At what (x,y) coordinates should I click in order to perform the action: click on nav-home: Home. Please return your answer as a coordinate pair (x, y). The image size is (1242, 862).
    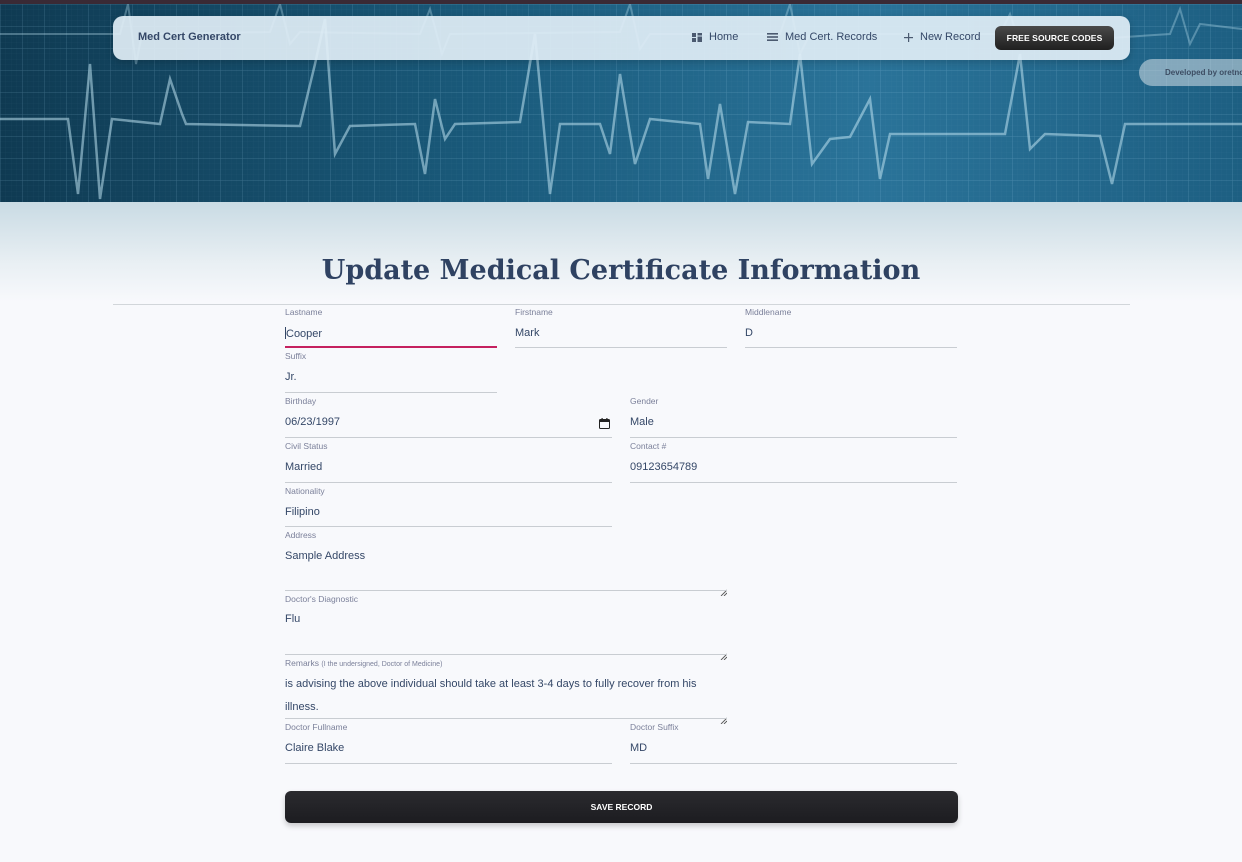
    Looking at the image, I should click on (715, 37).